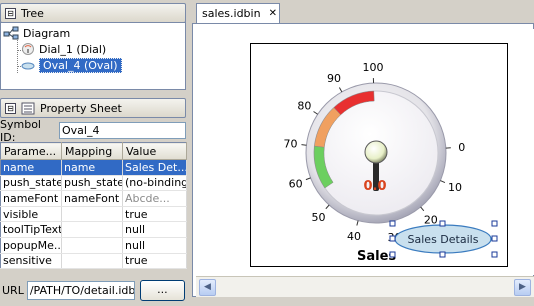 This screenshot has height=306, width=534. What do you see at coordinates (154, 151) in the screenshot?
I see `column-header-value: Value` at bounding box center [154, 151].